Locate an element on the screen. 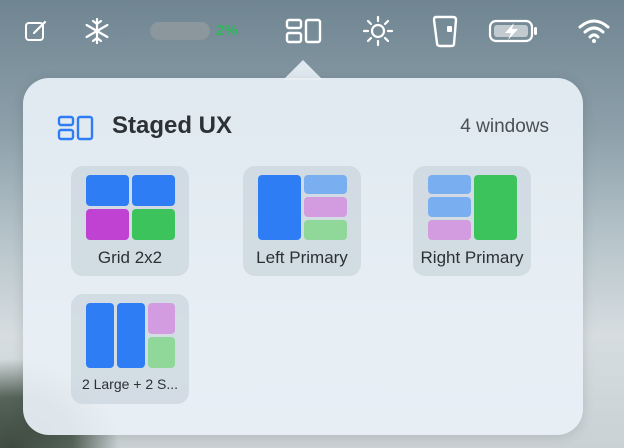  compose-icon is located at coordinates (36, 31).